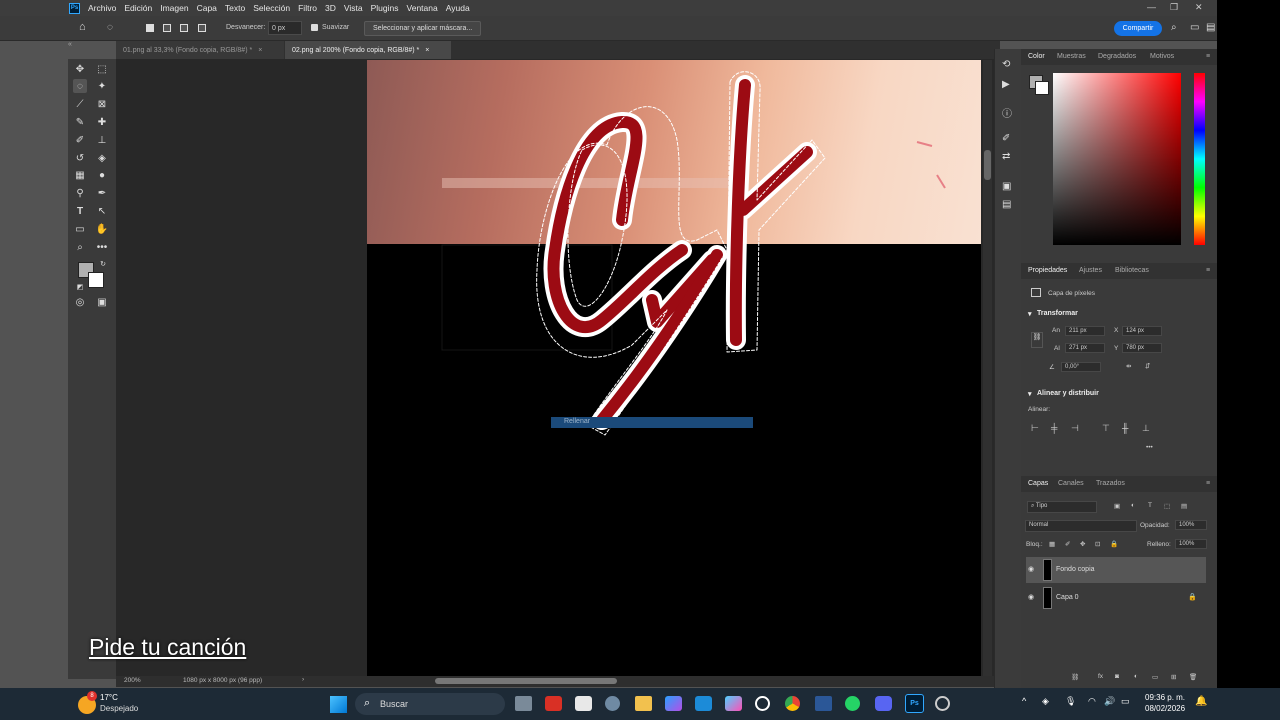 The height and width of the screenshot is (720, 1280). Describe the element at coordinates (1151, 7) in the screenshot. I see `minimize-icon: —` at that location.